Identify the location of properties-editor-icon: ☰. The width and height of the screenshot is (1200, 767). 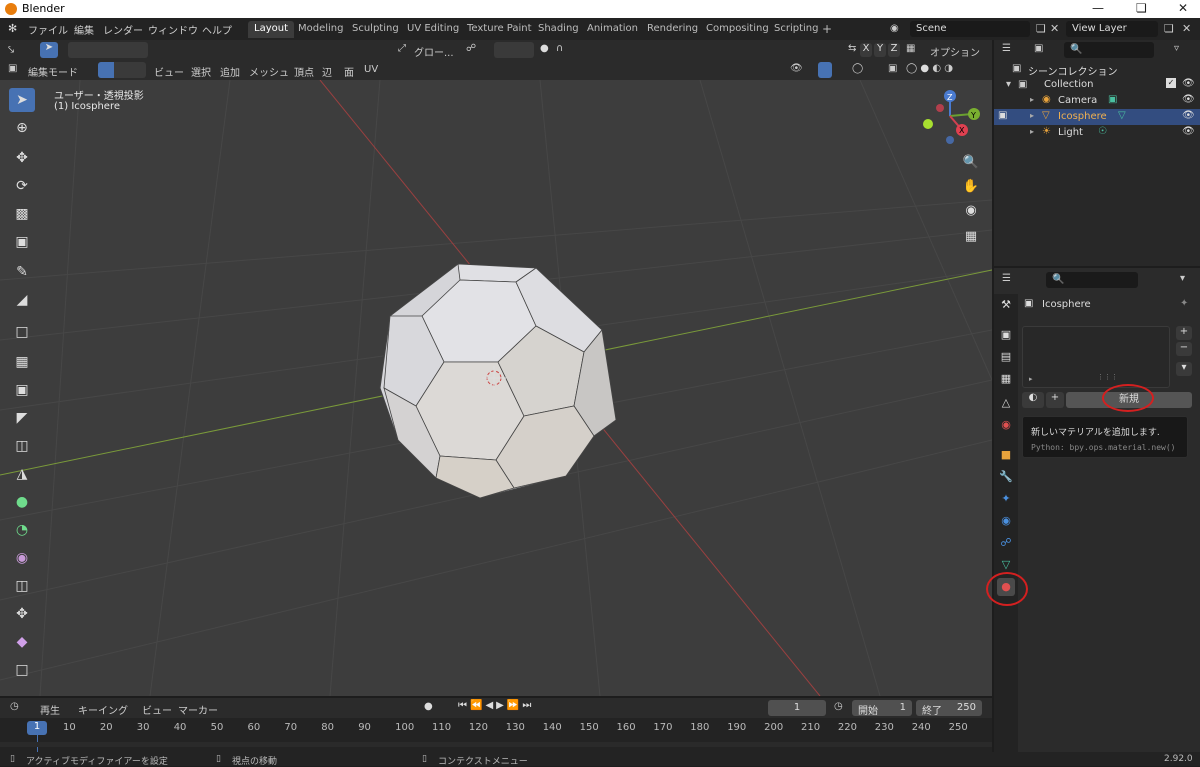
(1006, 278).